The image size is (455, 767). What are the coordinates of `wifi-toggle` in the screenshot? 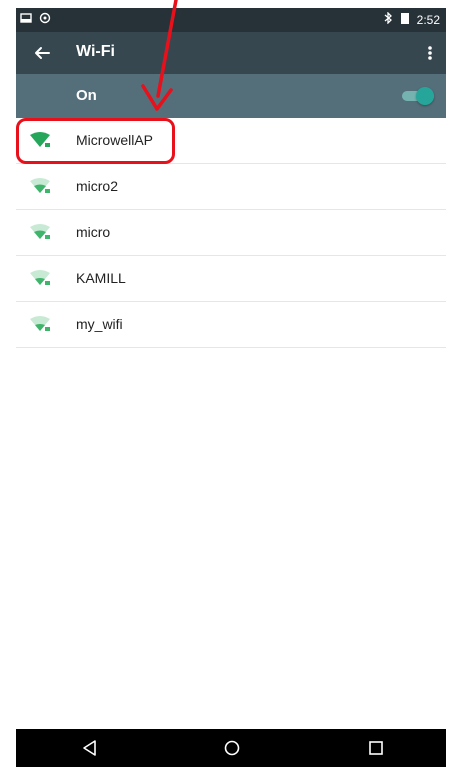 It's located at (418, 96).